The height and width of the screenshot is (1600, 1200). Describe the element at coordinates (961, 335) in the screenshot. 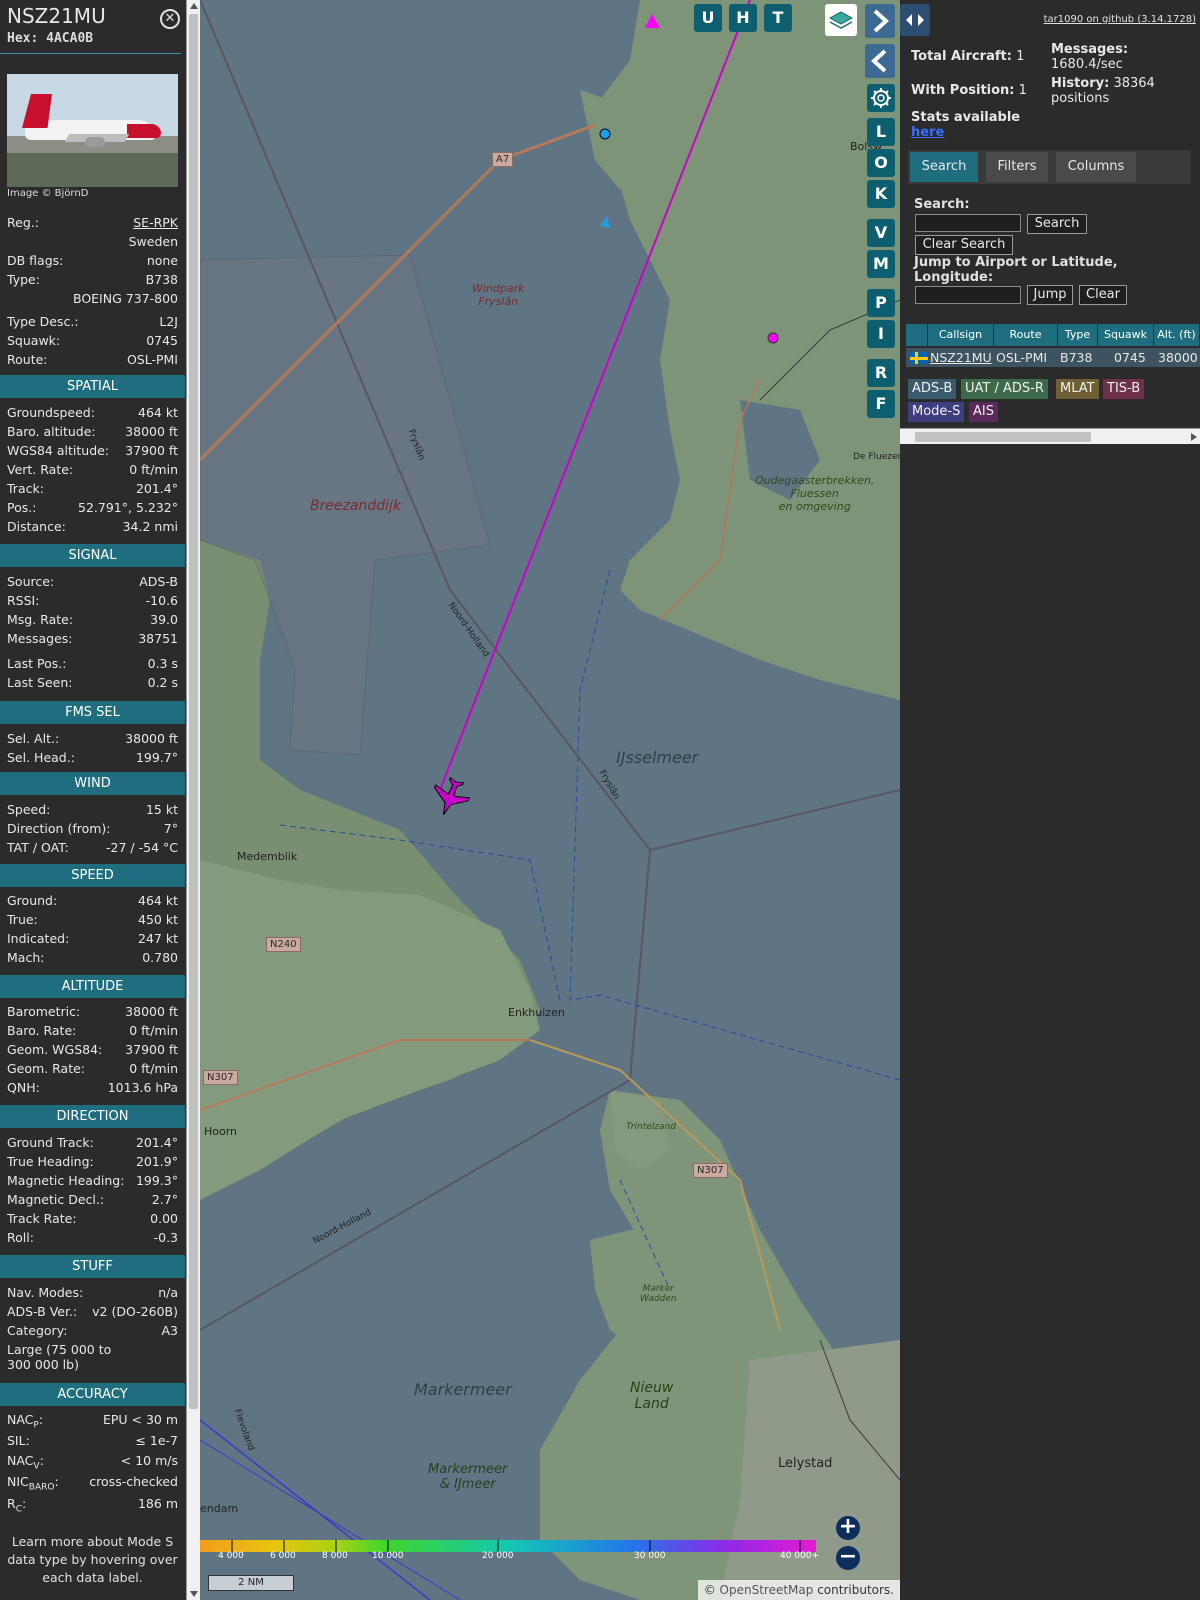

I see `col-callsign: Callsign` at that location.